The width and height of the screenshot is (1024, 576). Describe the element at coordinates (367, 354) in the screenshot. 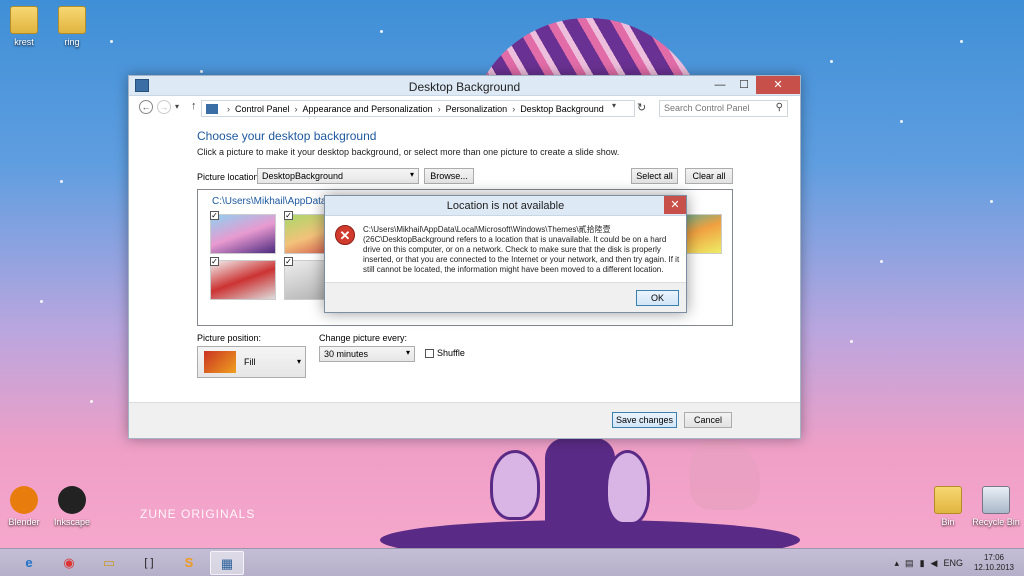

I see `change-interval-select: 30 minutes ▾` at that location.